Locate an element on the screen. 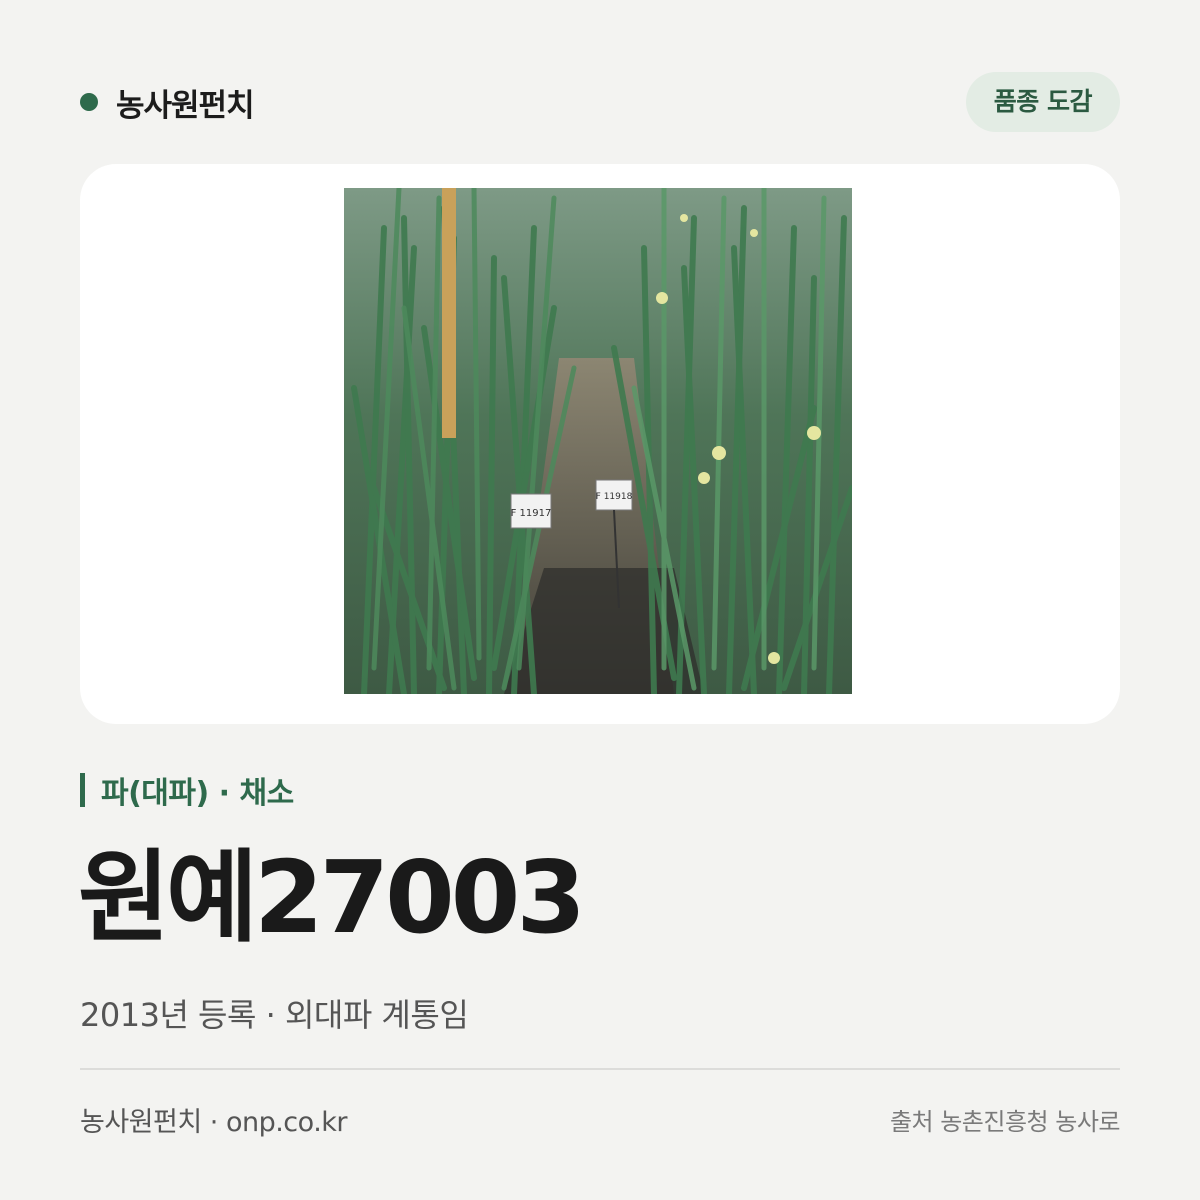  header: 농사원펀치 품종 도감 is located at coordinates (600, 102).